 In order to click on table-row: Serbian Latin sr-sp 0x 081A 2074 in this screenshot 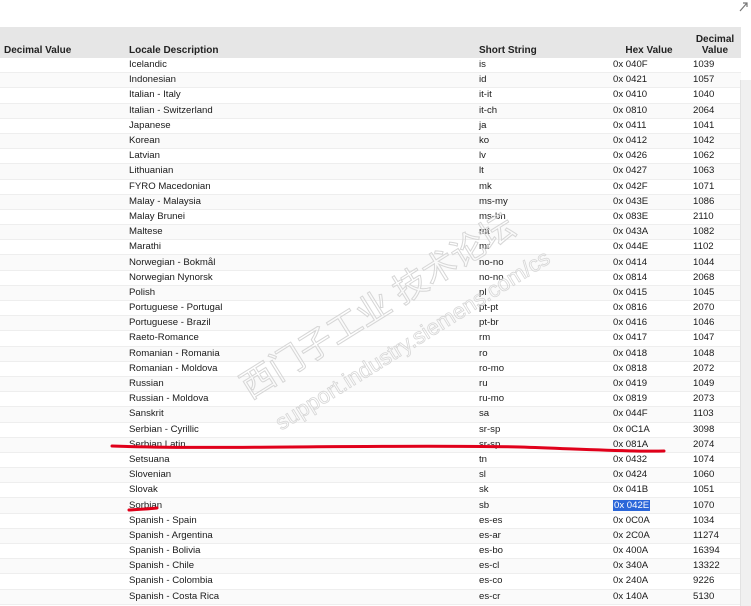, I will do `click(370, 445)`.